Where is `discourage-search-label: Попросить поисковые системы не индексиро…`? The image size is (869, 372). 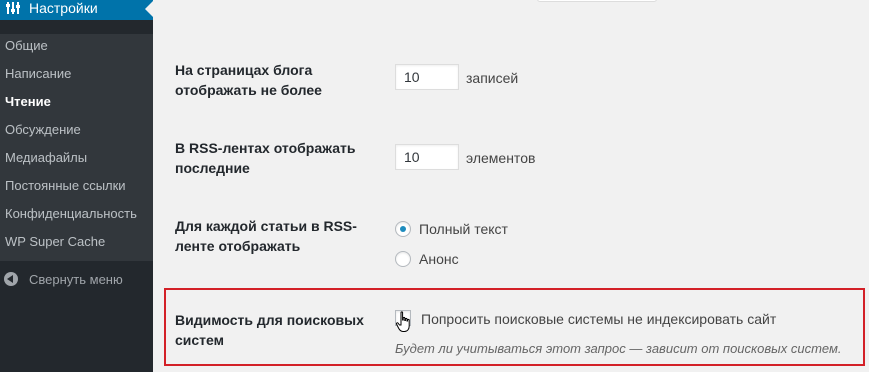
discourage-search-label: Попросить поисковые системы не индексиро… is located at coordinates (598, 319).